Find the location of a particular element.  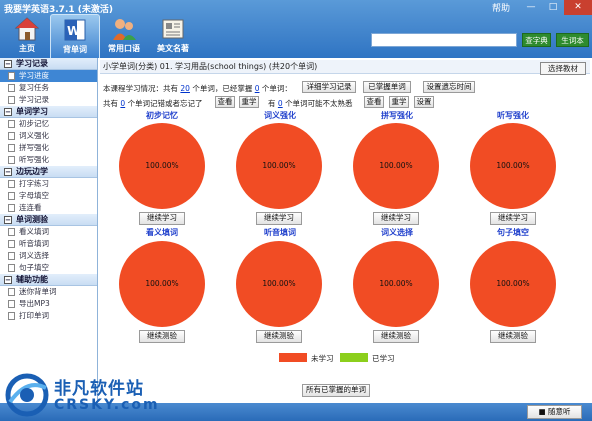

chart-title: 句子填空 is located at coordinates (513, 232).